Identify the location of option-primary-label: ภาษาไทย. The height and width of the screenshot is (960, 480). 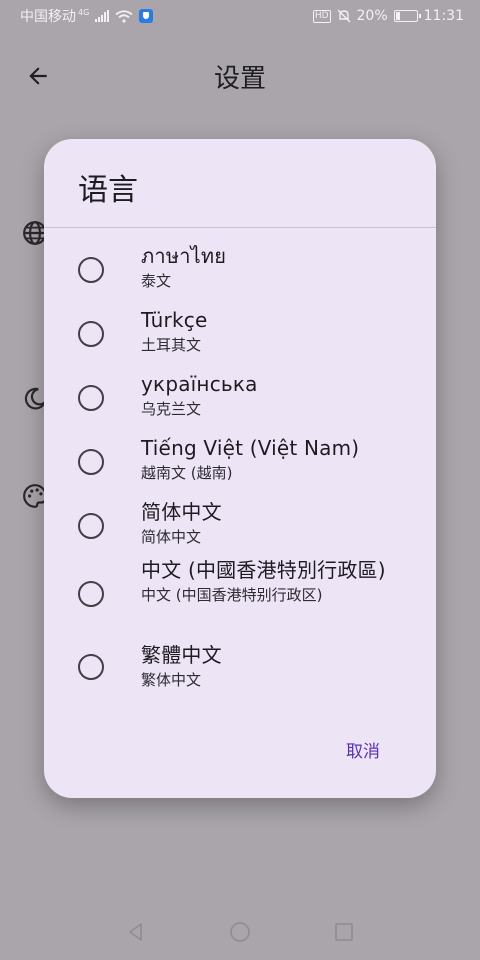
(184, 256).